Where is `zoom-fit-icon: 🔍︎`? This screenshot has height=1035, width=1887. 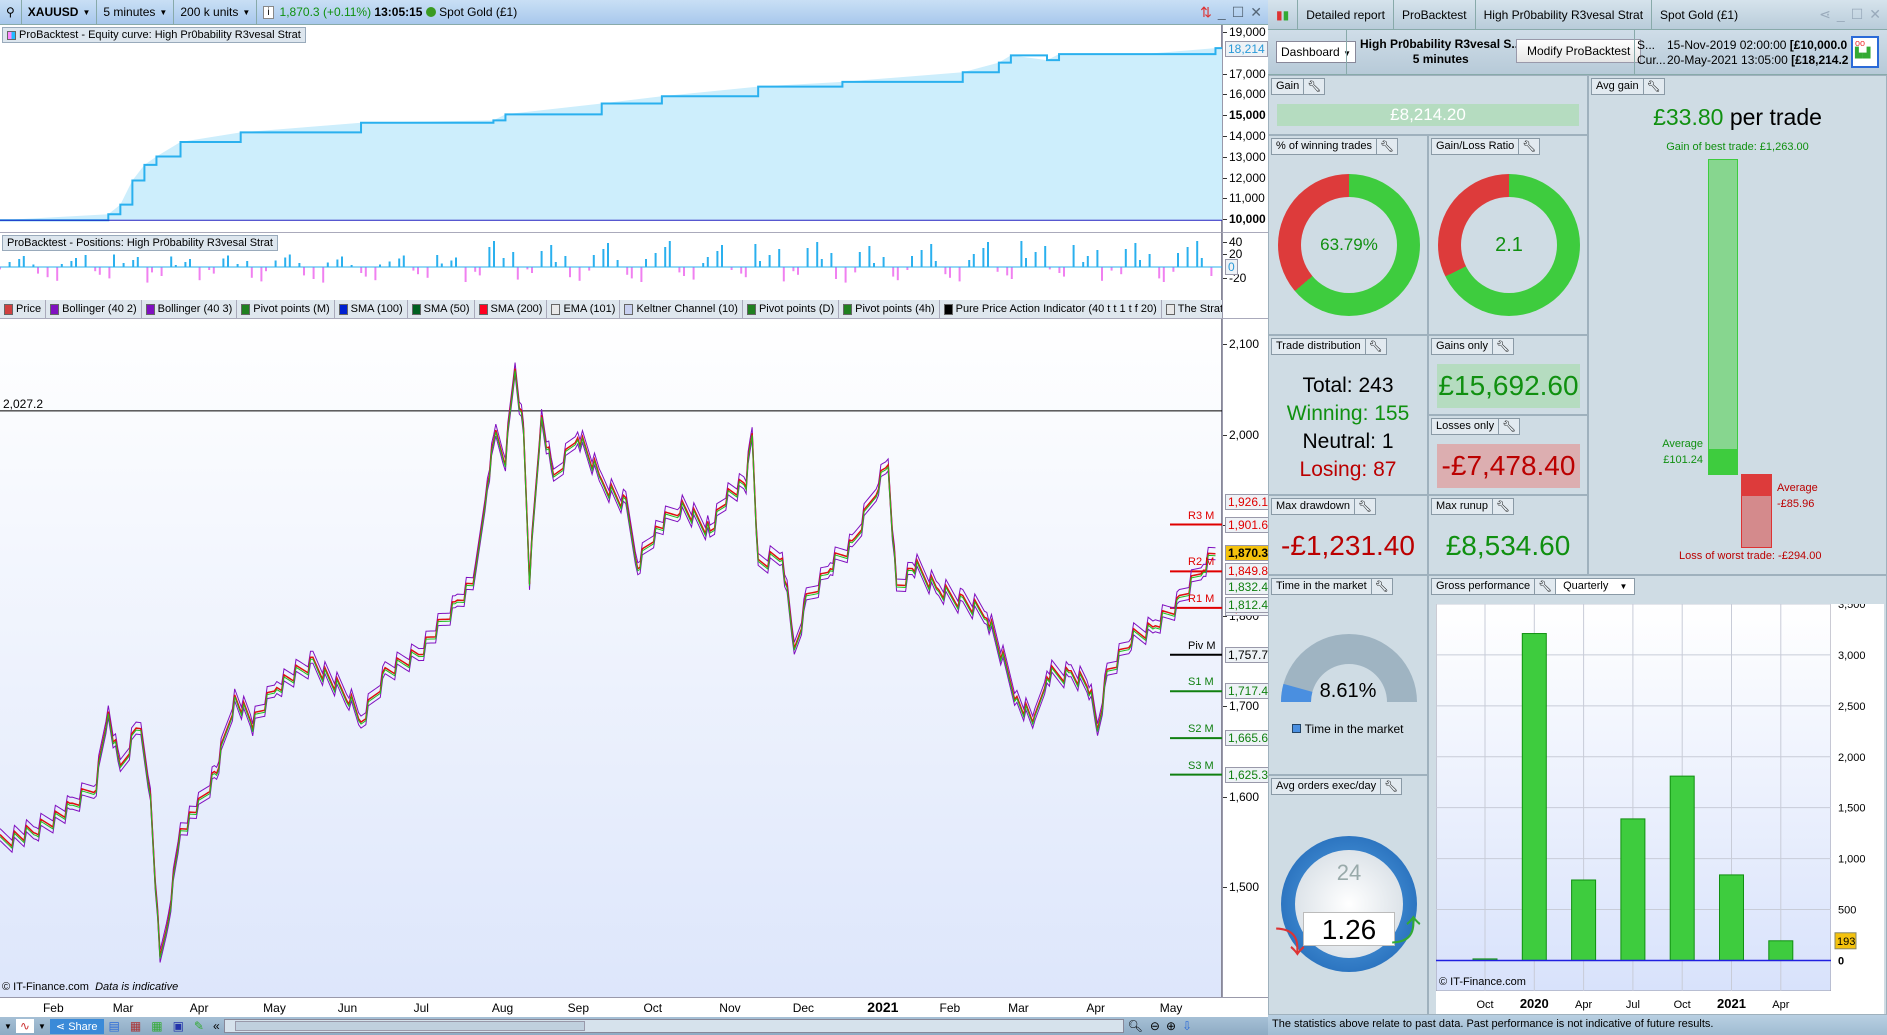
zoom-fit-icon: 🔍︎ is located at coordinates (1135, 1026).